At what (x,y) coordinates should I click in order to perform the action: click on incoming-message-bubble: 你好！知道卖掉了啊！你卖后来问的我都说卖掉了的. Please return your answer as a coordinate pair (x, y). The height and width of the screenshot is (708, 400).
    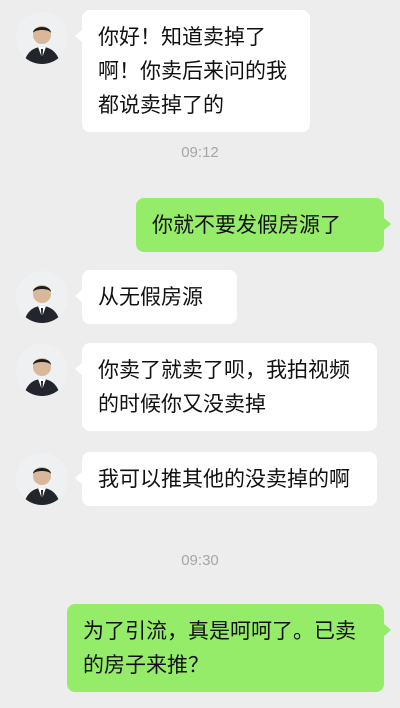
    Looking at the image, I should click on (192, 71).